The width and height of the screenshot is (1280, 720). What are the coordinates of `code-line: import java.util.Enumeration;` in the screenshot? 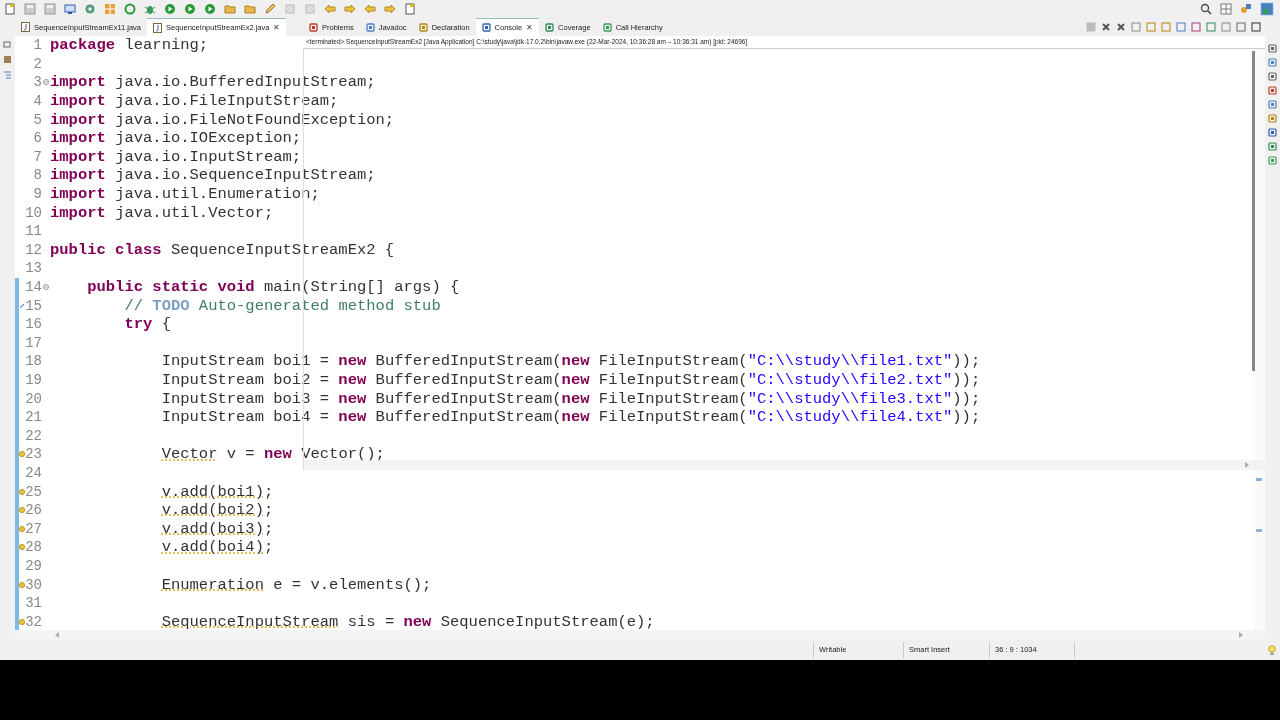 It's located at (185, 194).